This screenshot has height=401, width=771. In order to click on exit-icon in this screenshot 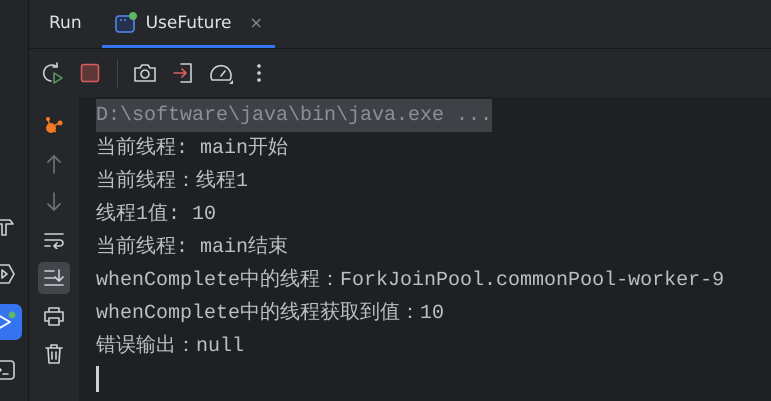, I will do `click(183, 73)`.